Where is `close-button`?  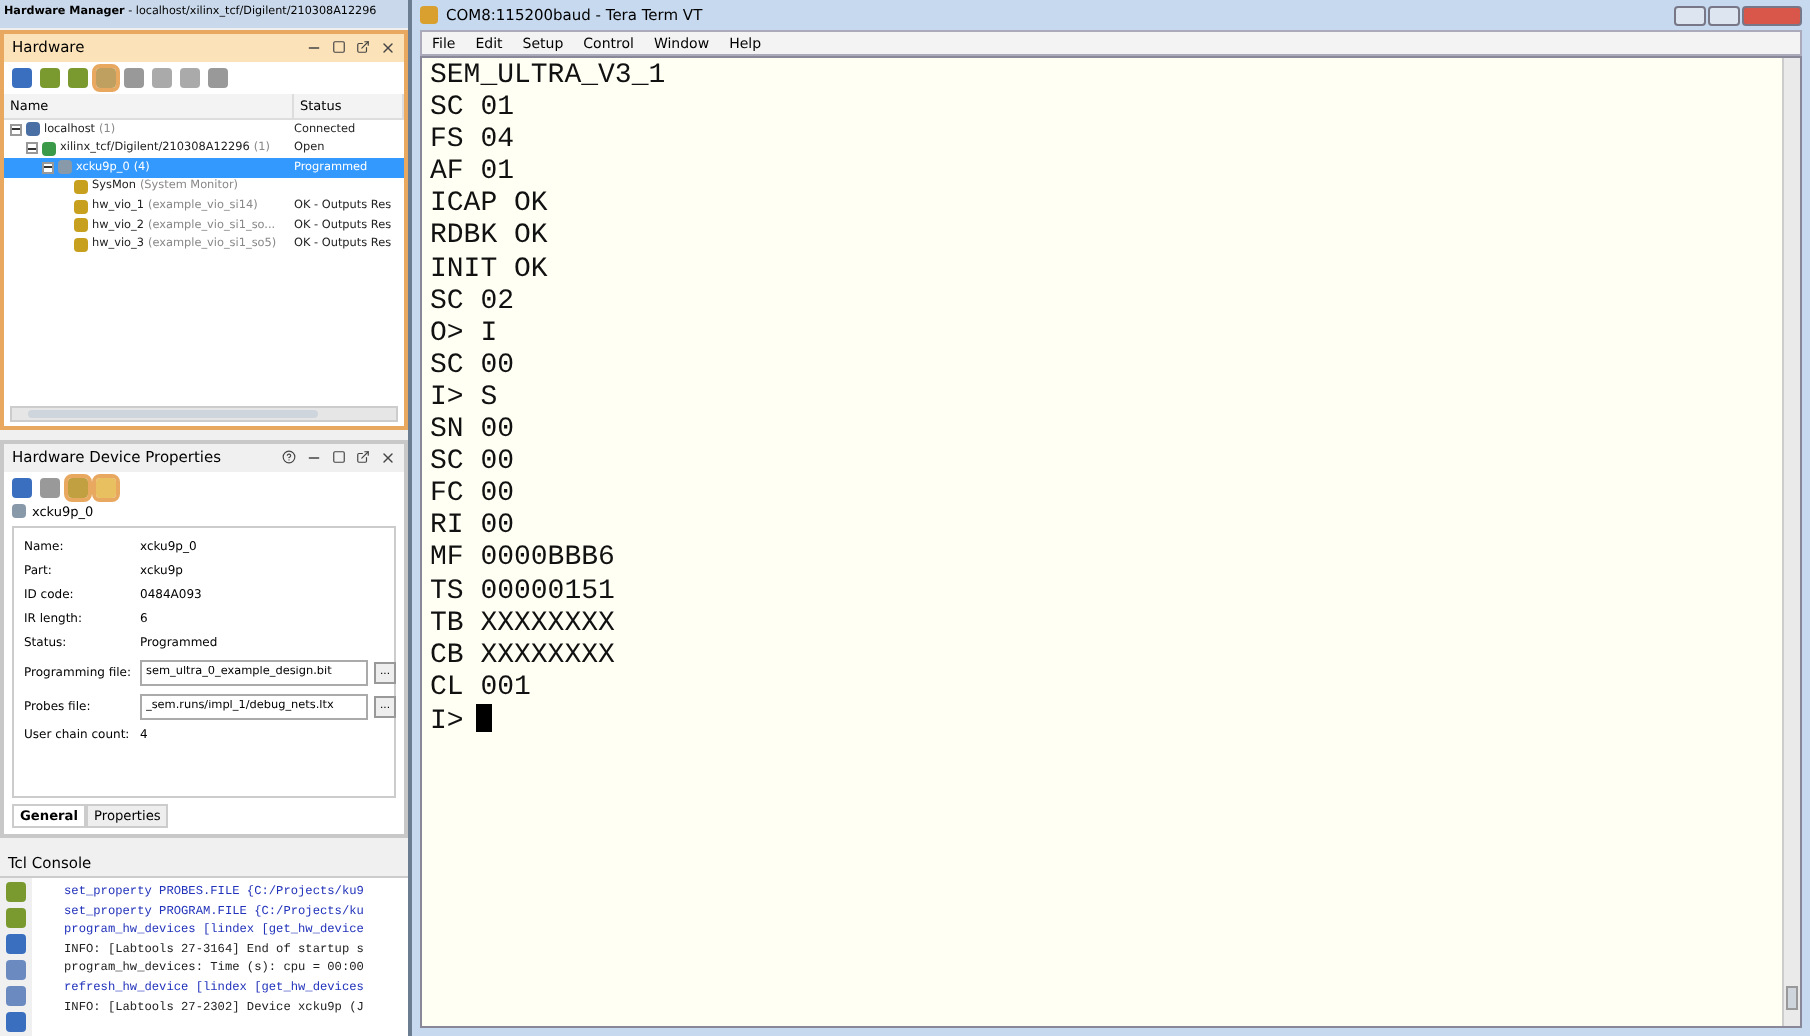 close-button is located at coordinates (1772, 15).